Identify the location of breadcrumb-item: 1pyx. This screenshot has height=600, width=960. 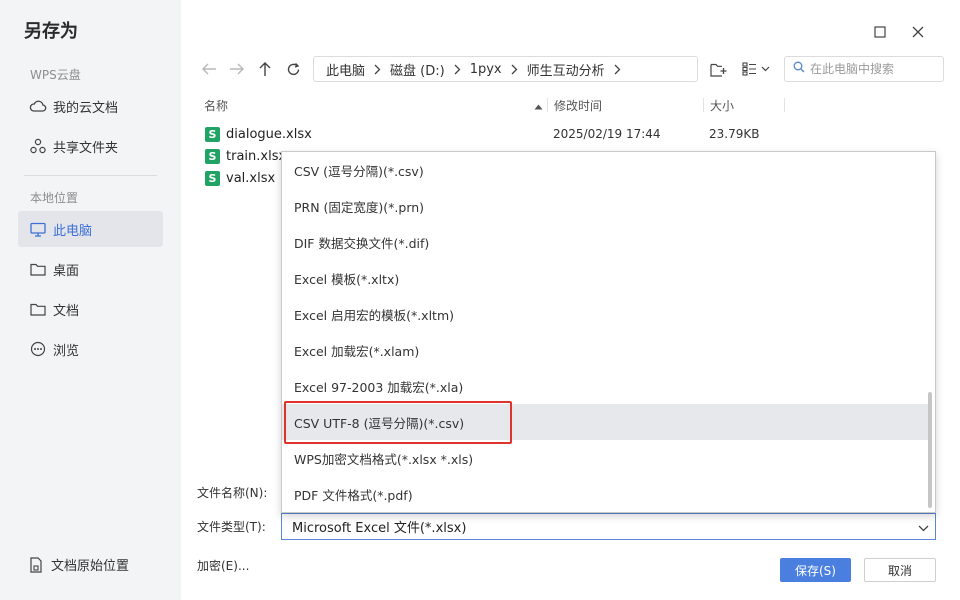
(486, 69).